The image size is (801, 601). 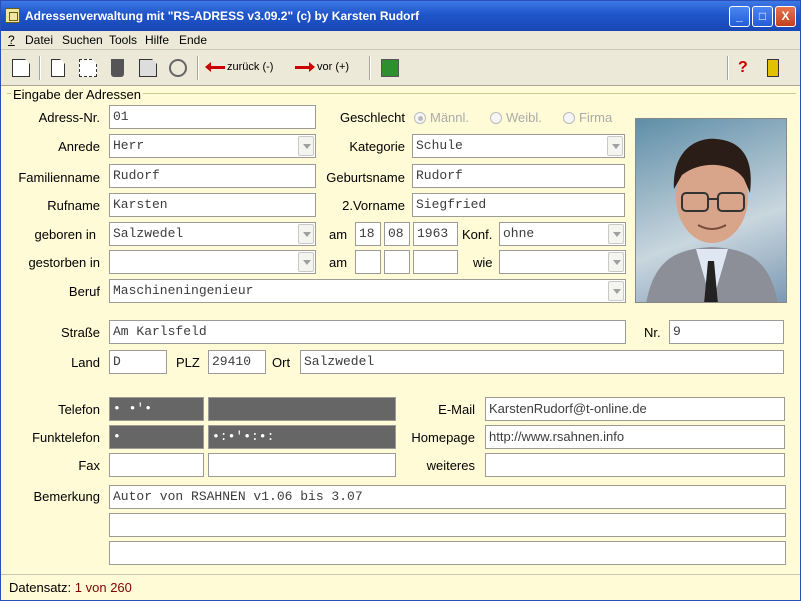 What do you see at coordinates (524, 117) in the screenshot?
I see `radio-label: Weibl.` at bounding box center [524, 117].